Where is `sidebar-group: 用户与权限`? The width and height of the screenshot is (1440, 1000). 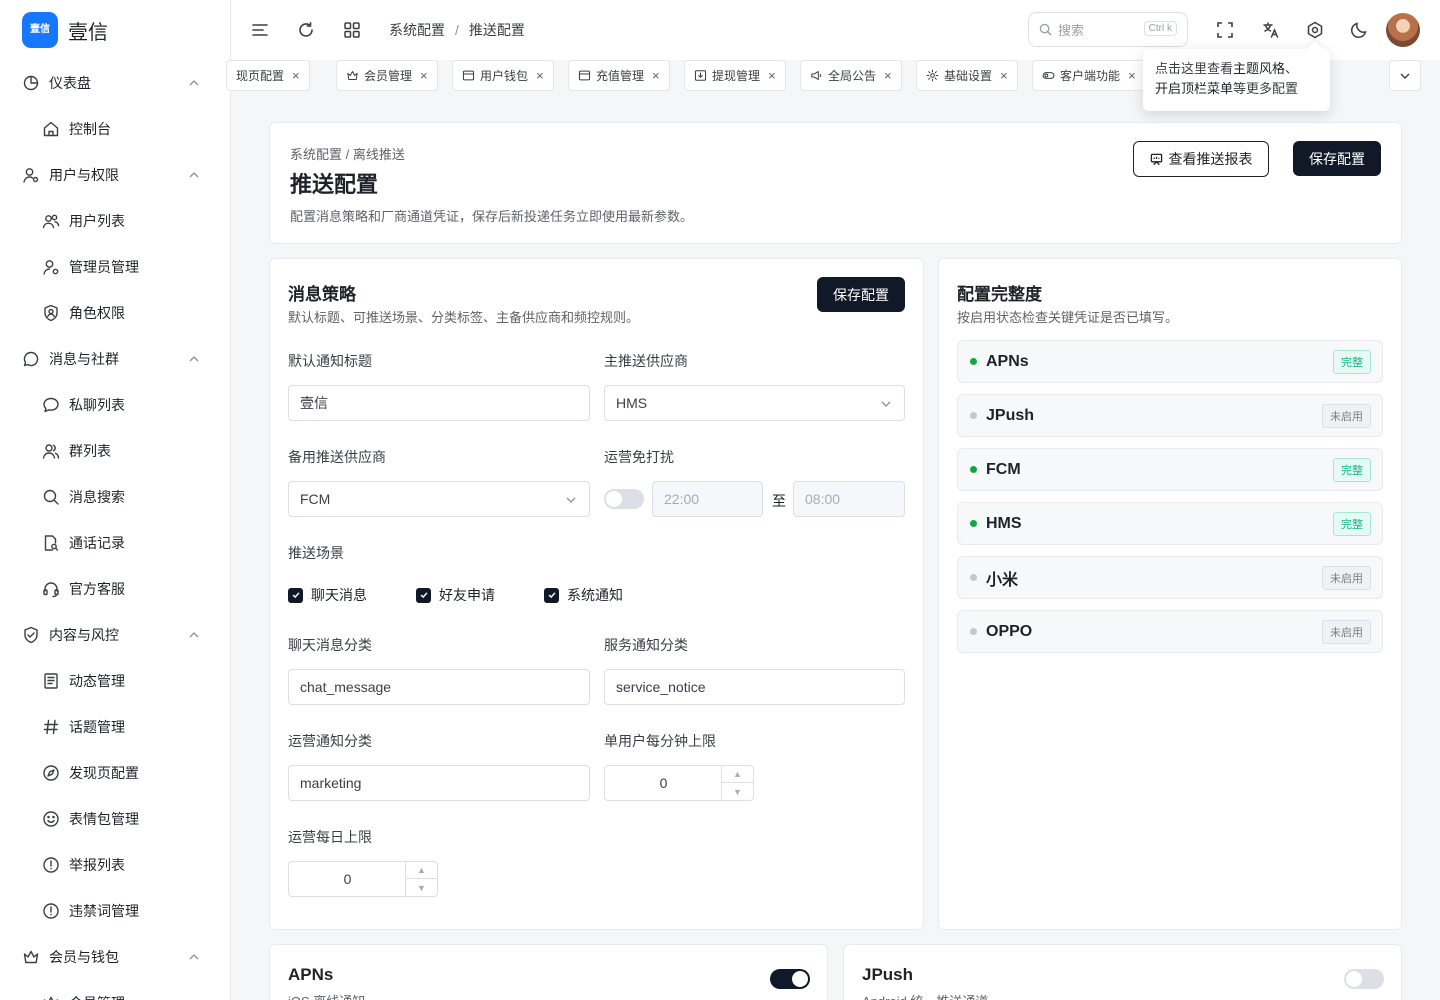 sidebar-group: 用户与权限 is located at coordinates (115, 175).